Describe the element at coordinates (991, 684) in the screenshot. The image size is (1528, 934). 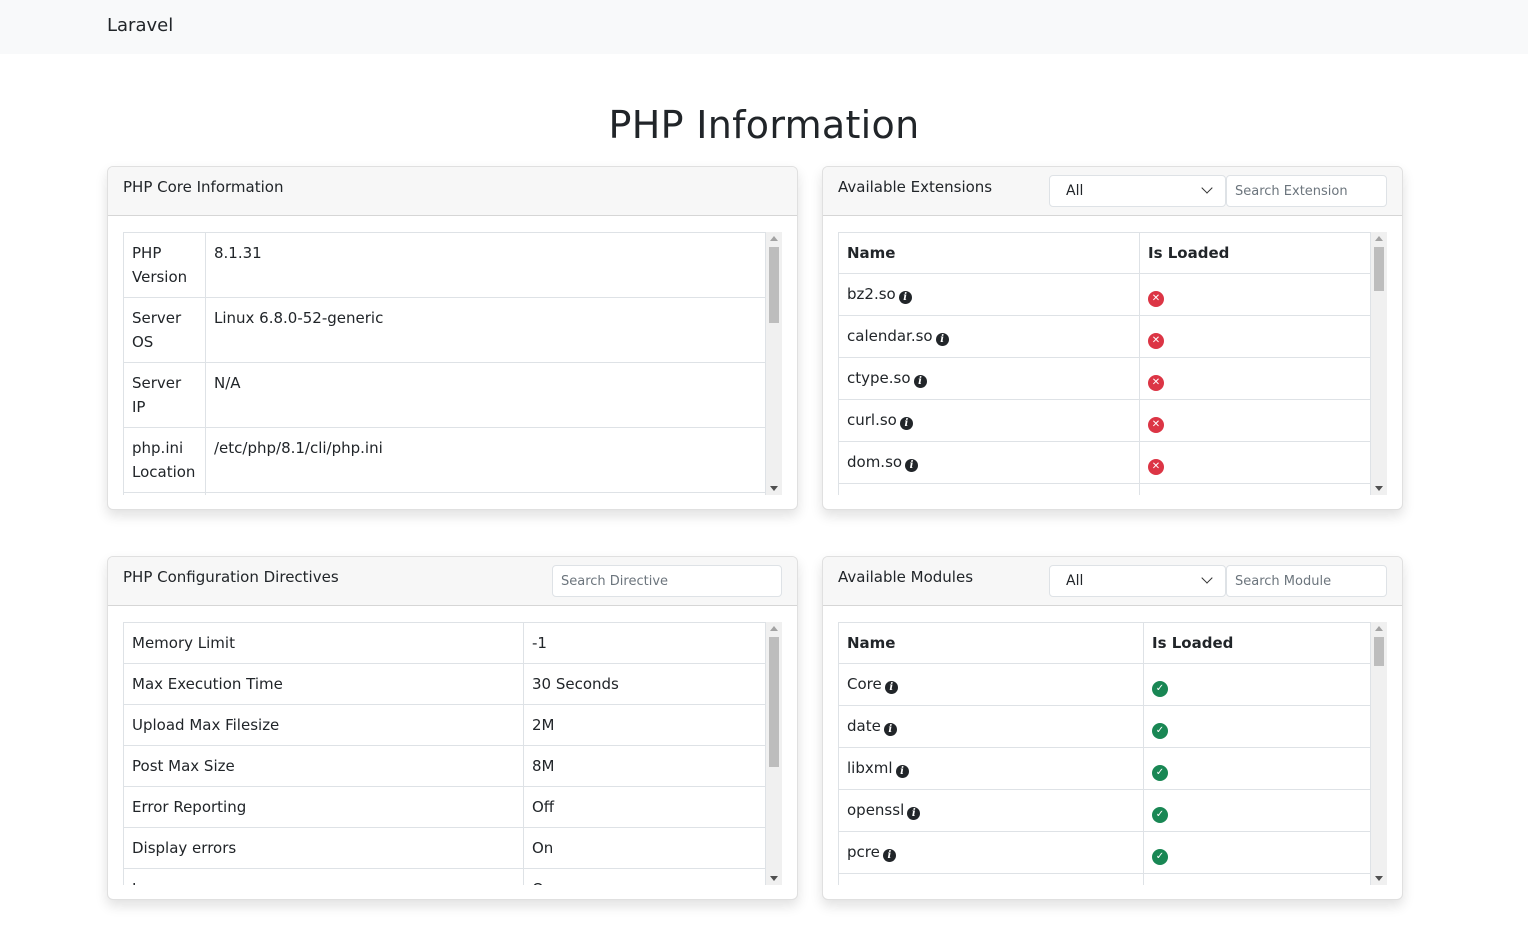
I see `name-cell: Core i` at that location.